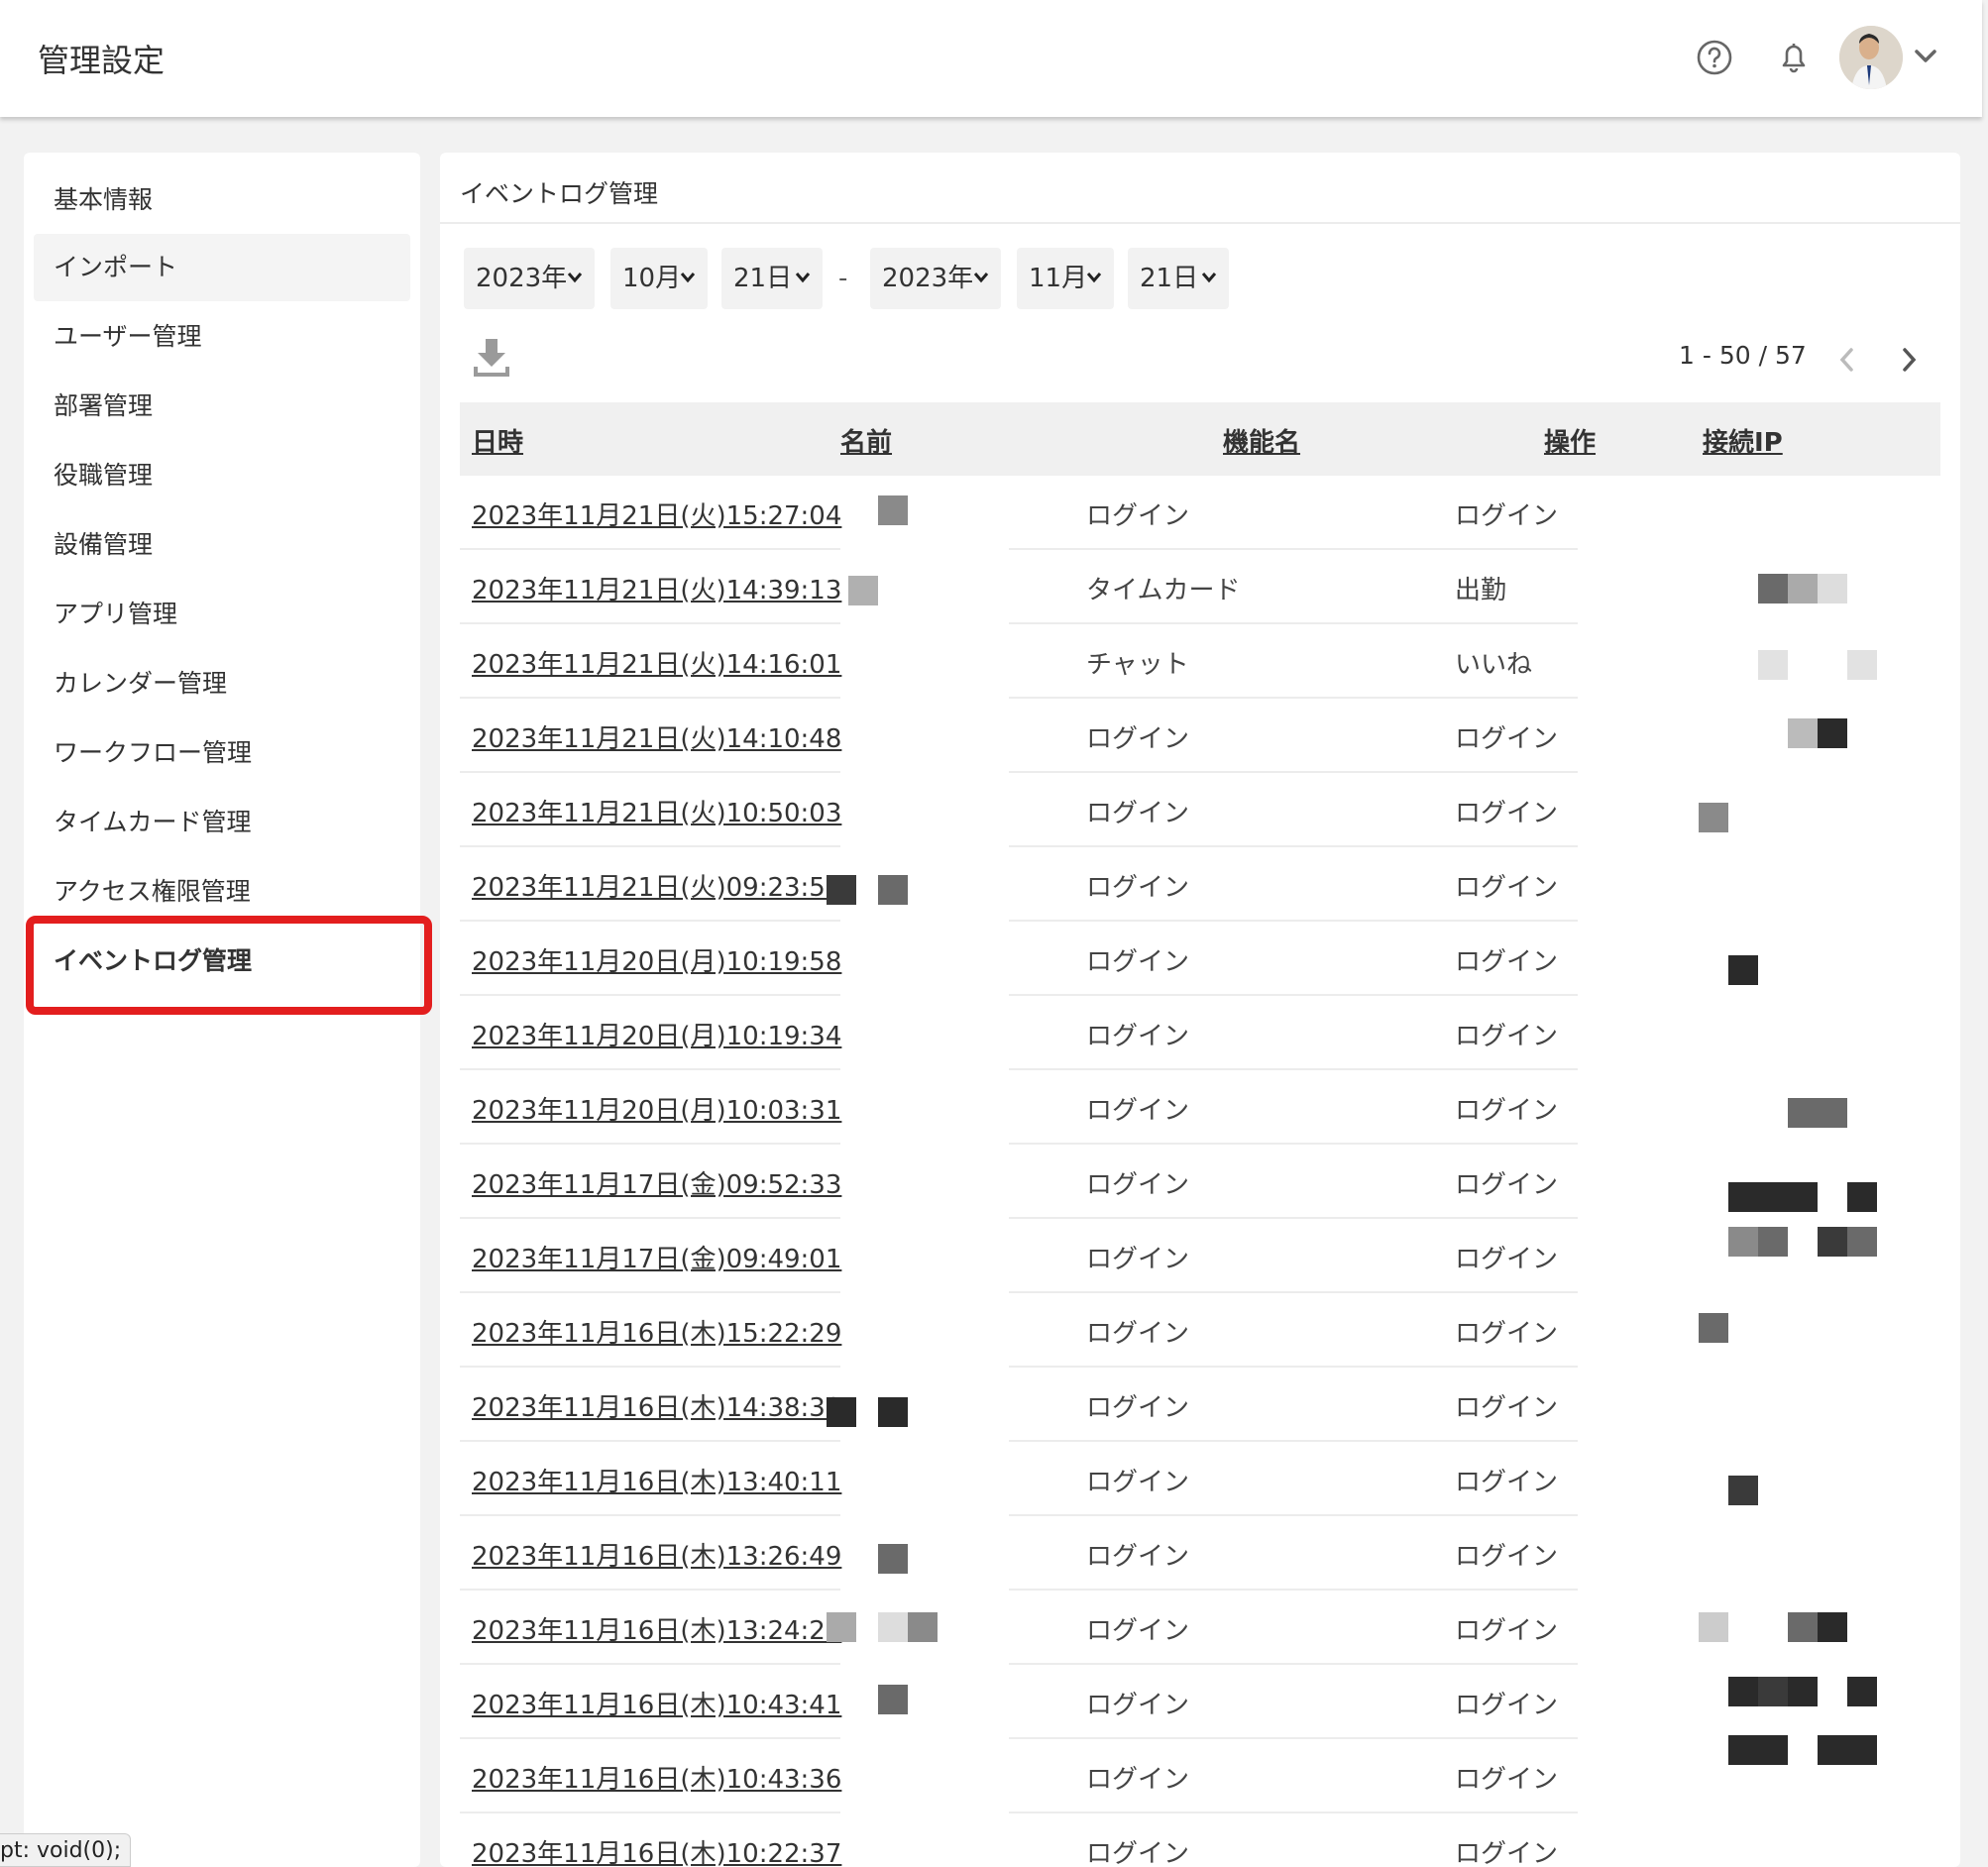 This screenshot has height=1867, width=1988. I want to click on event-datetime-link: 2023年11月16日(木)10:43:41, so click(656, 1703).